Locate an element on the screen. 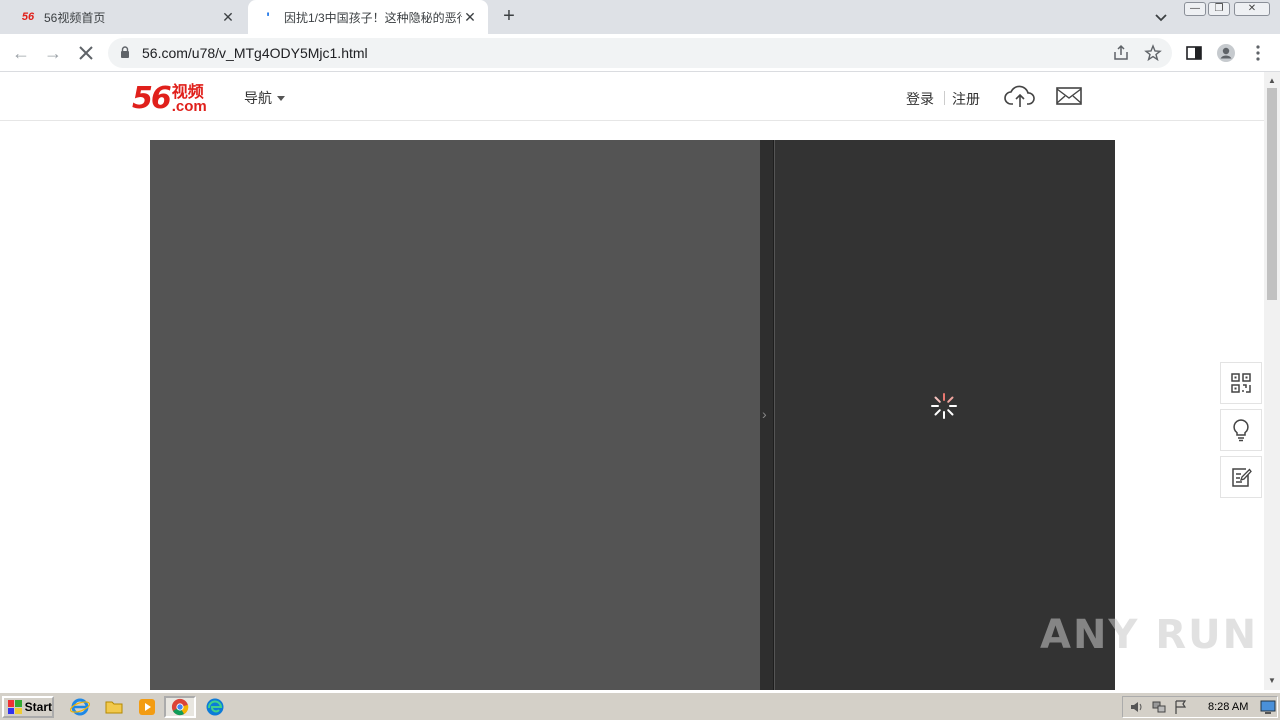 The height and width of the screenshot is (720, 1280). system-tray is located at coordinates (1200, 707).